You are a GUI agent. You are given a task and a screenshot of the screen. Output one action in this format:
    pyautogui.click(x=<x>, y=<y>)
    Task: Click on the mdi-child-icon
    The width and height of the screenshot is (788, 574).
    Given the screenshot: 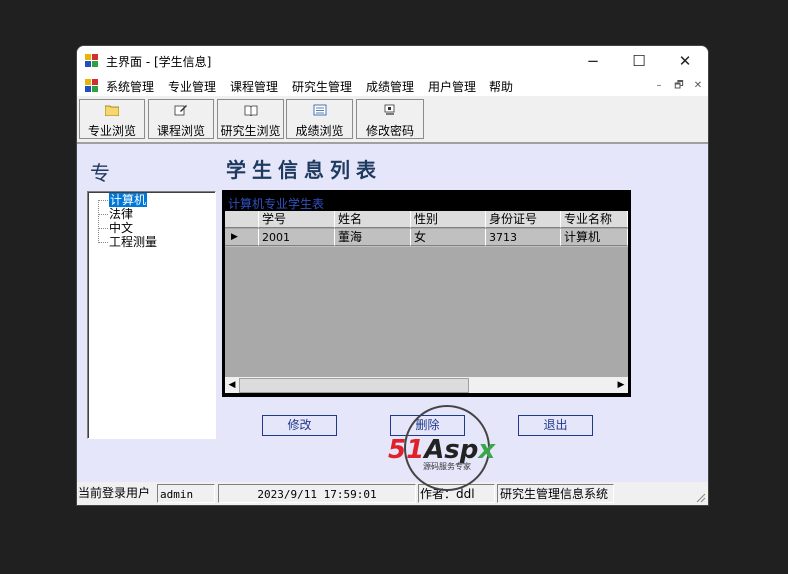 What is the action you would take?
    pyautogui.click(x=92, y=86)
    